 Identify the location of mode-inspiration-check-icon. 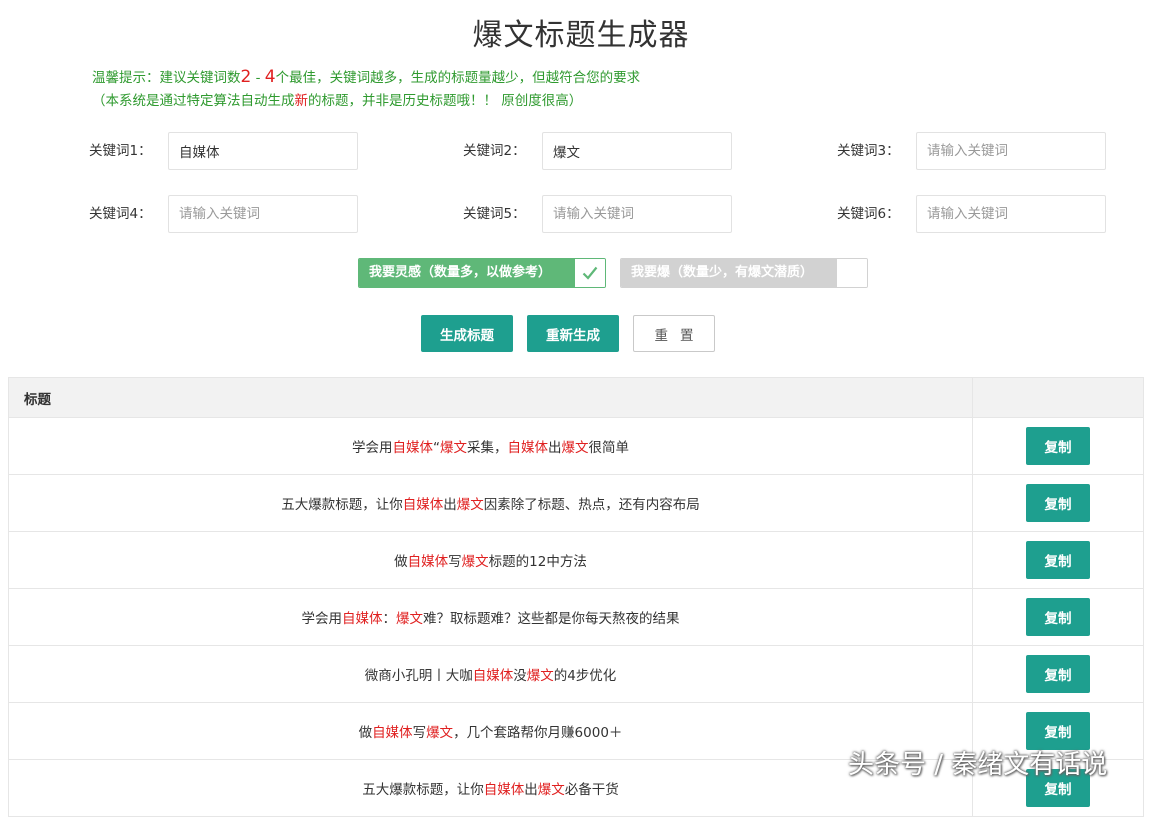
(589, 273).